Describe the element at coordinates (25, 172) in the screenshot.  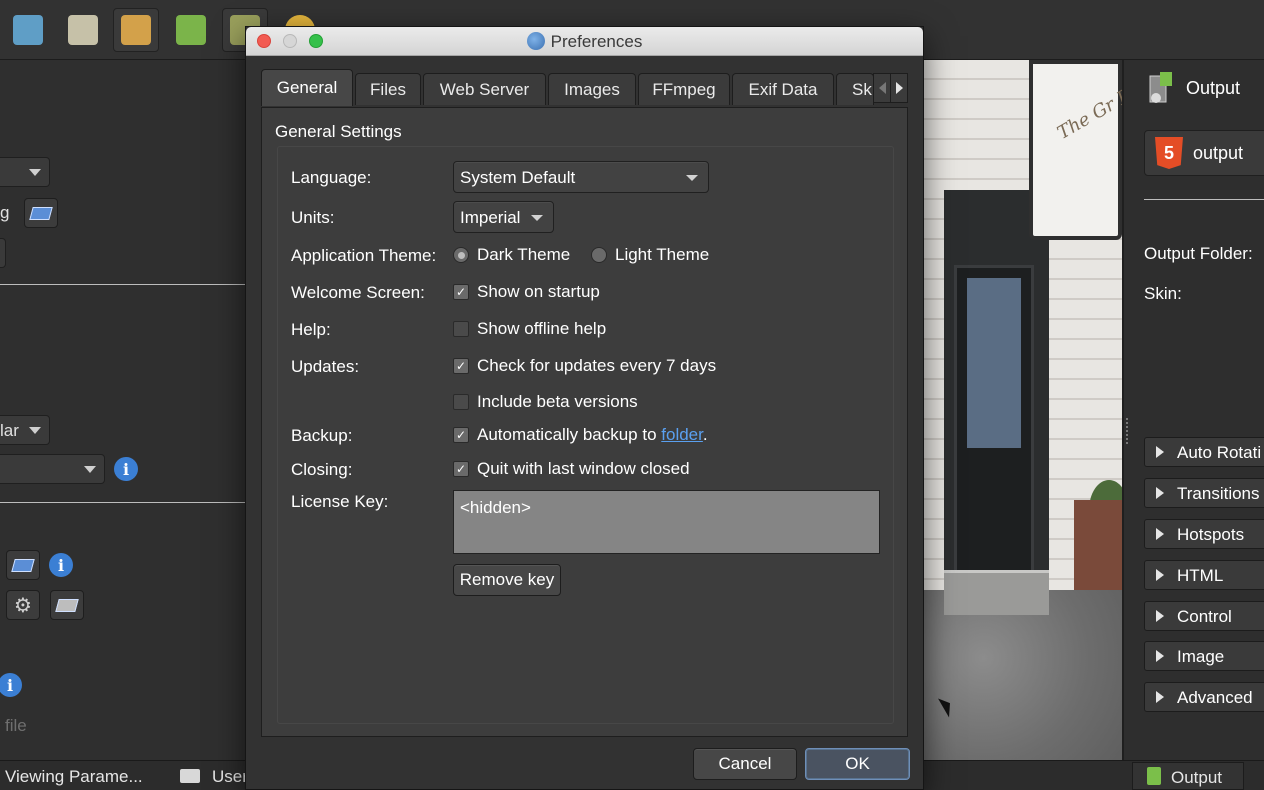
I see `left-combo-top` at that location.